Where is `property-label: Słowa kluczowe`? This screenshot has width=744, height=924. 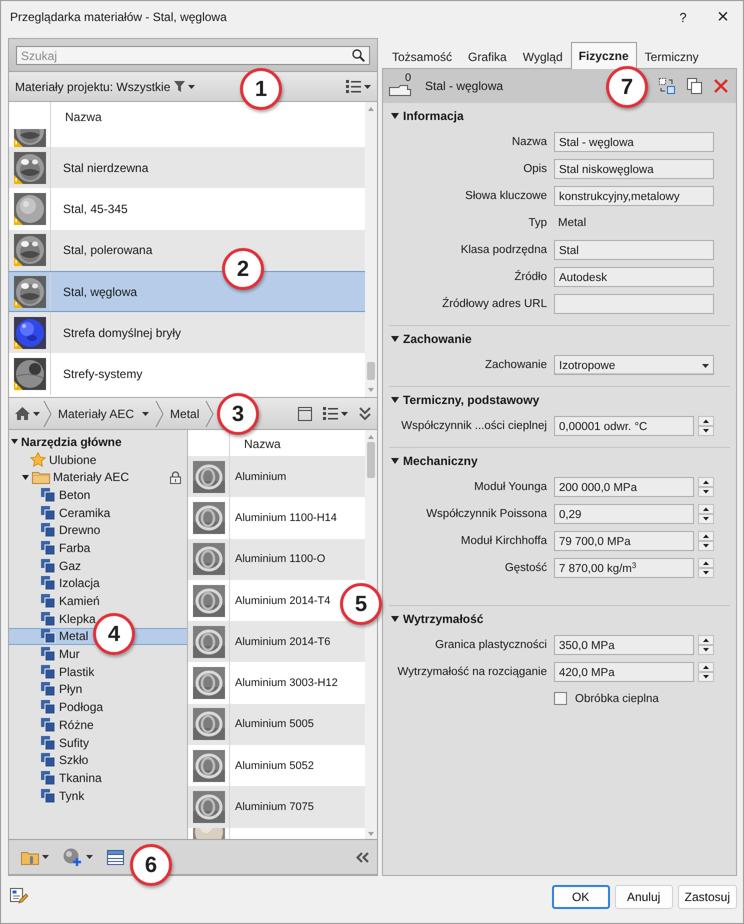
property-label: Słowa kluczowe is located at coordinates (505, 196).